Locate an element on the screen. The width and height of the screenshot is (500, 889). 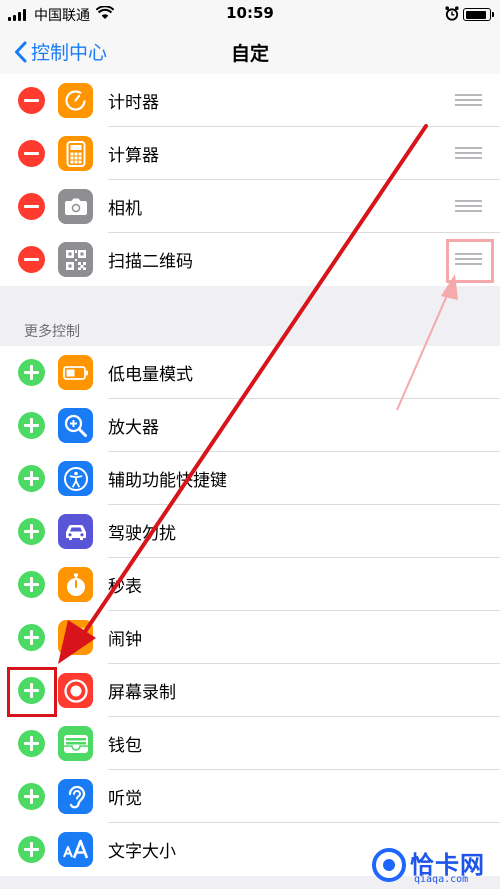
list-item: 扫描二维码 is located at coordinates (250, 259).